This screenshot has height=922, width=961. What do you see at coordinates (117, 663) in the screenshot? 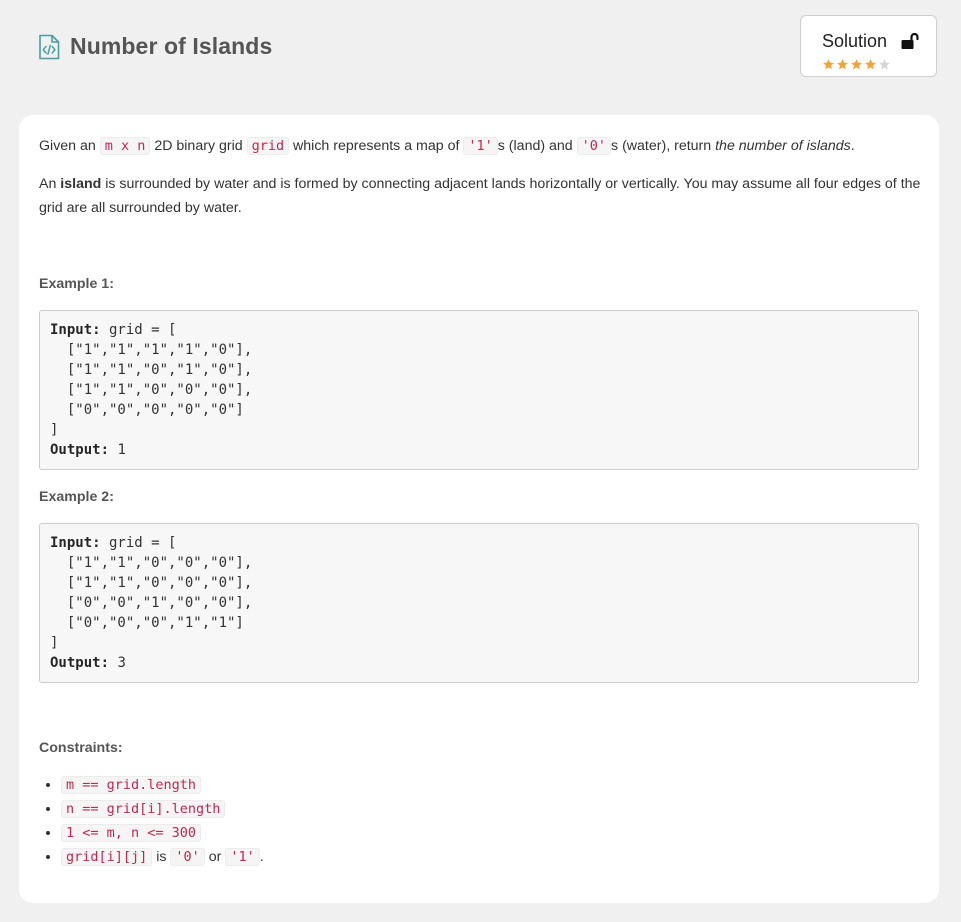
I see `output-value: 3` at bounding box center [117, 663].